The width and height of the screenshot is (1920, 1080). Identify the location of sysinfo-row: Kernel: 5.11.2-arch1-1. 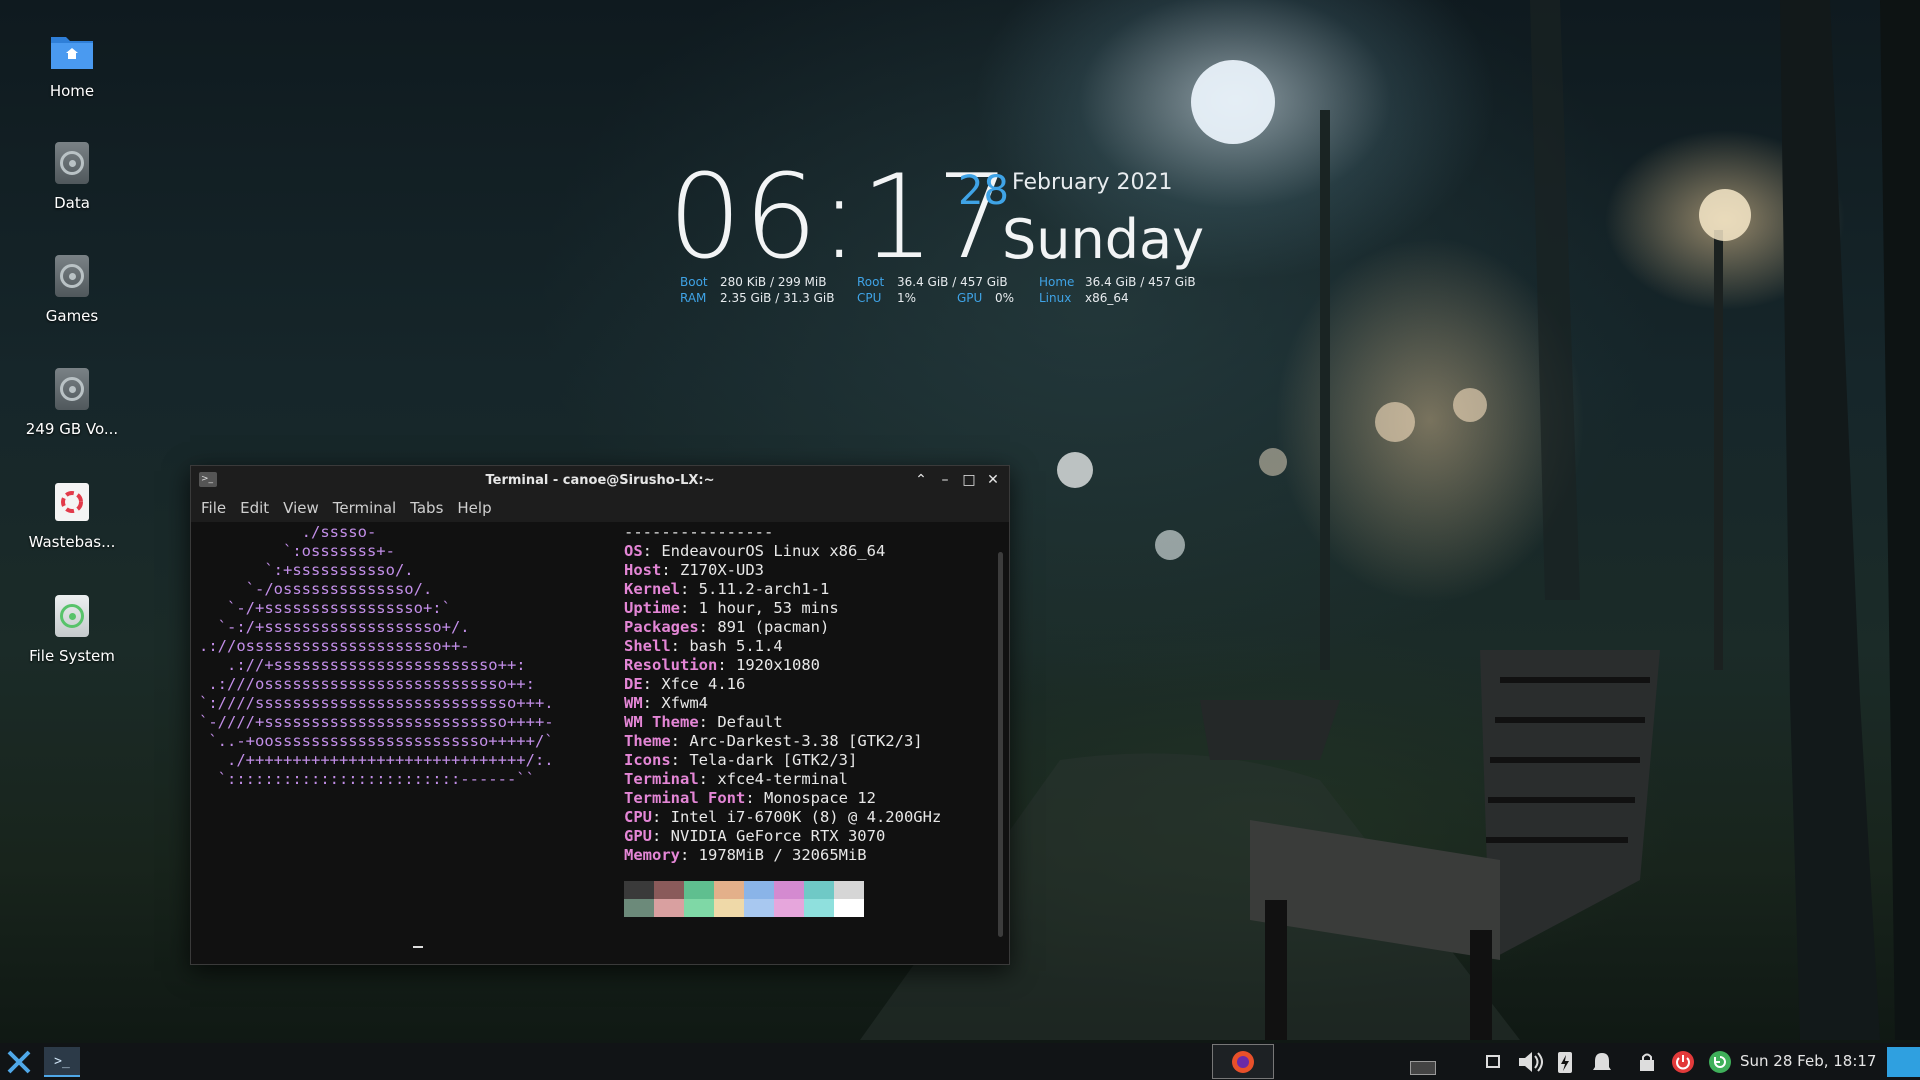
(727, 589).